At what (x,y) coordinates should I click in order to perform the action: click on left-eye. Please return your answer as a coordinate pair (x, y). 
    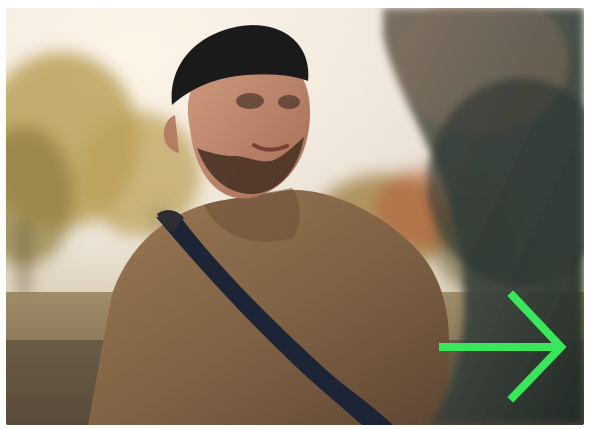
    Looking at the image, I should click on (250, 101).